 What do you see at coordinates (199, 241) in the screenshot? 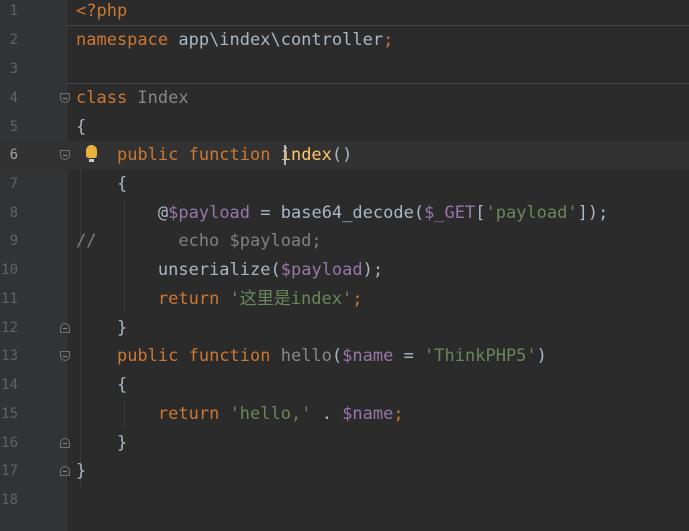
I see `code-text: // echo $payload;` at bounding box center [199, 241].